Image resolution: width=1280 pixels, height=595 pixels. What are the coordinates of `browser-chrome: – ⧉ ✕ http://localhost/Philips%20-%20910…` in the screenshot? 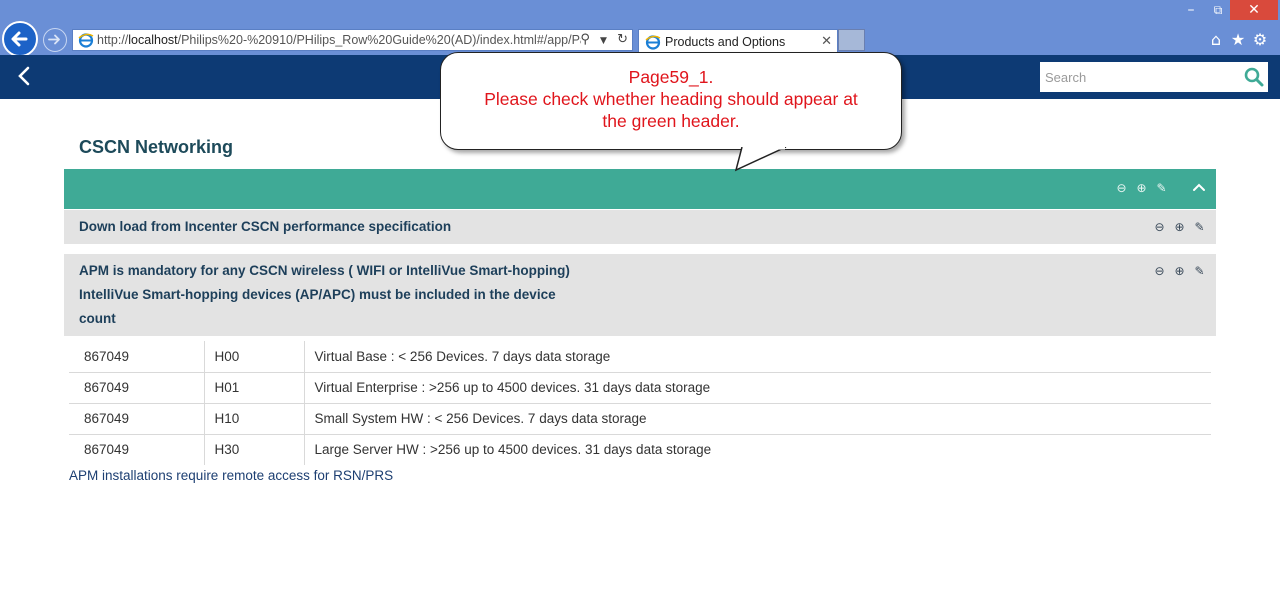 It's located at (640, 28).